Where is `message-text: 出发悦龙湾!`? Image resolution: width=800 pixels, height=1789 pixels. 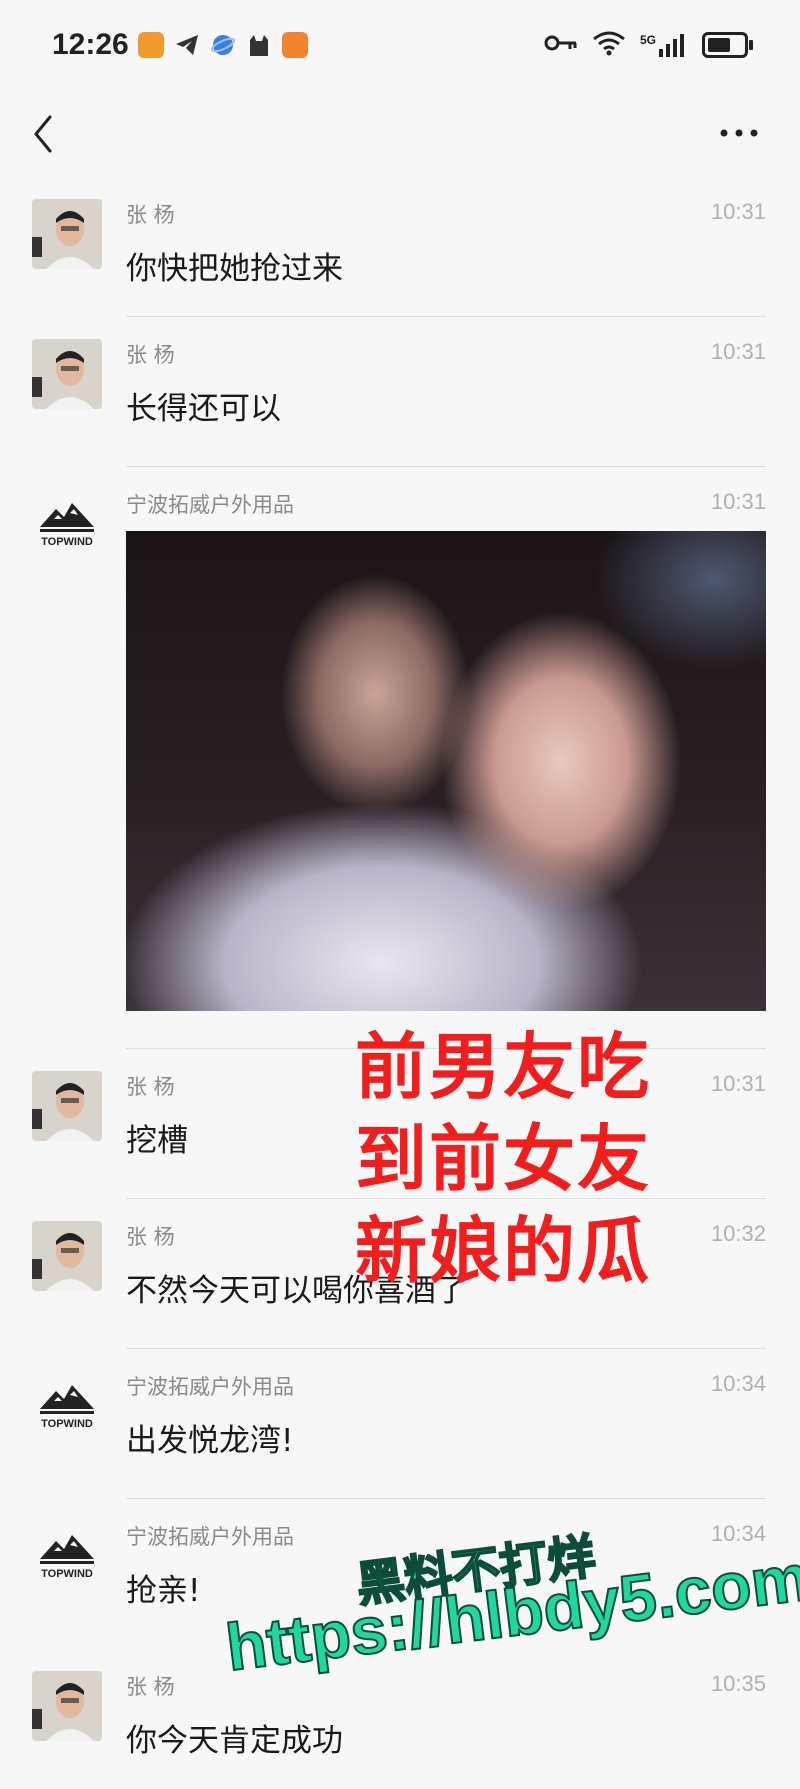
message-text: 出发悦龙湾! is located at coordinates (210, 1441).